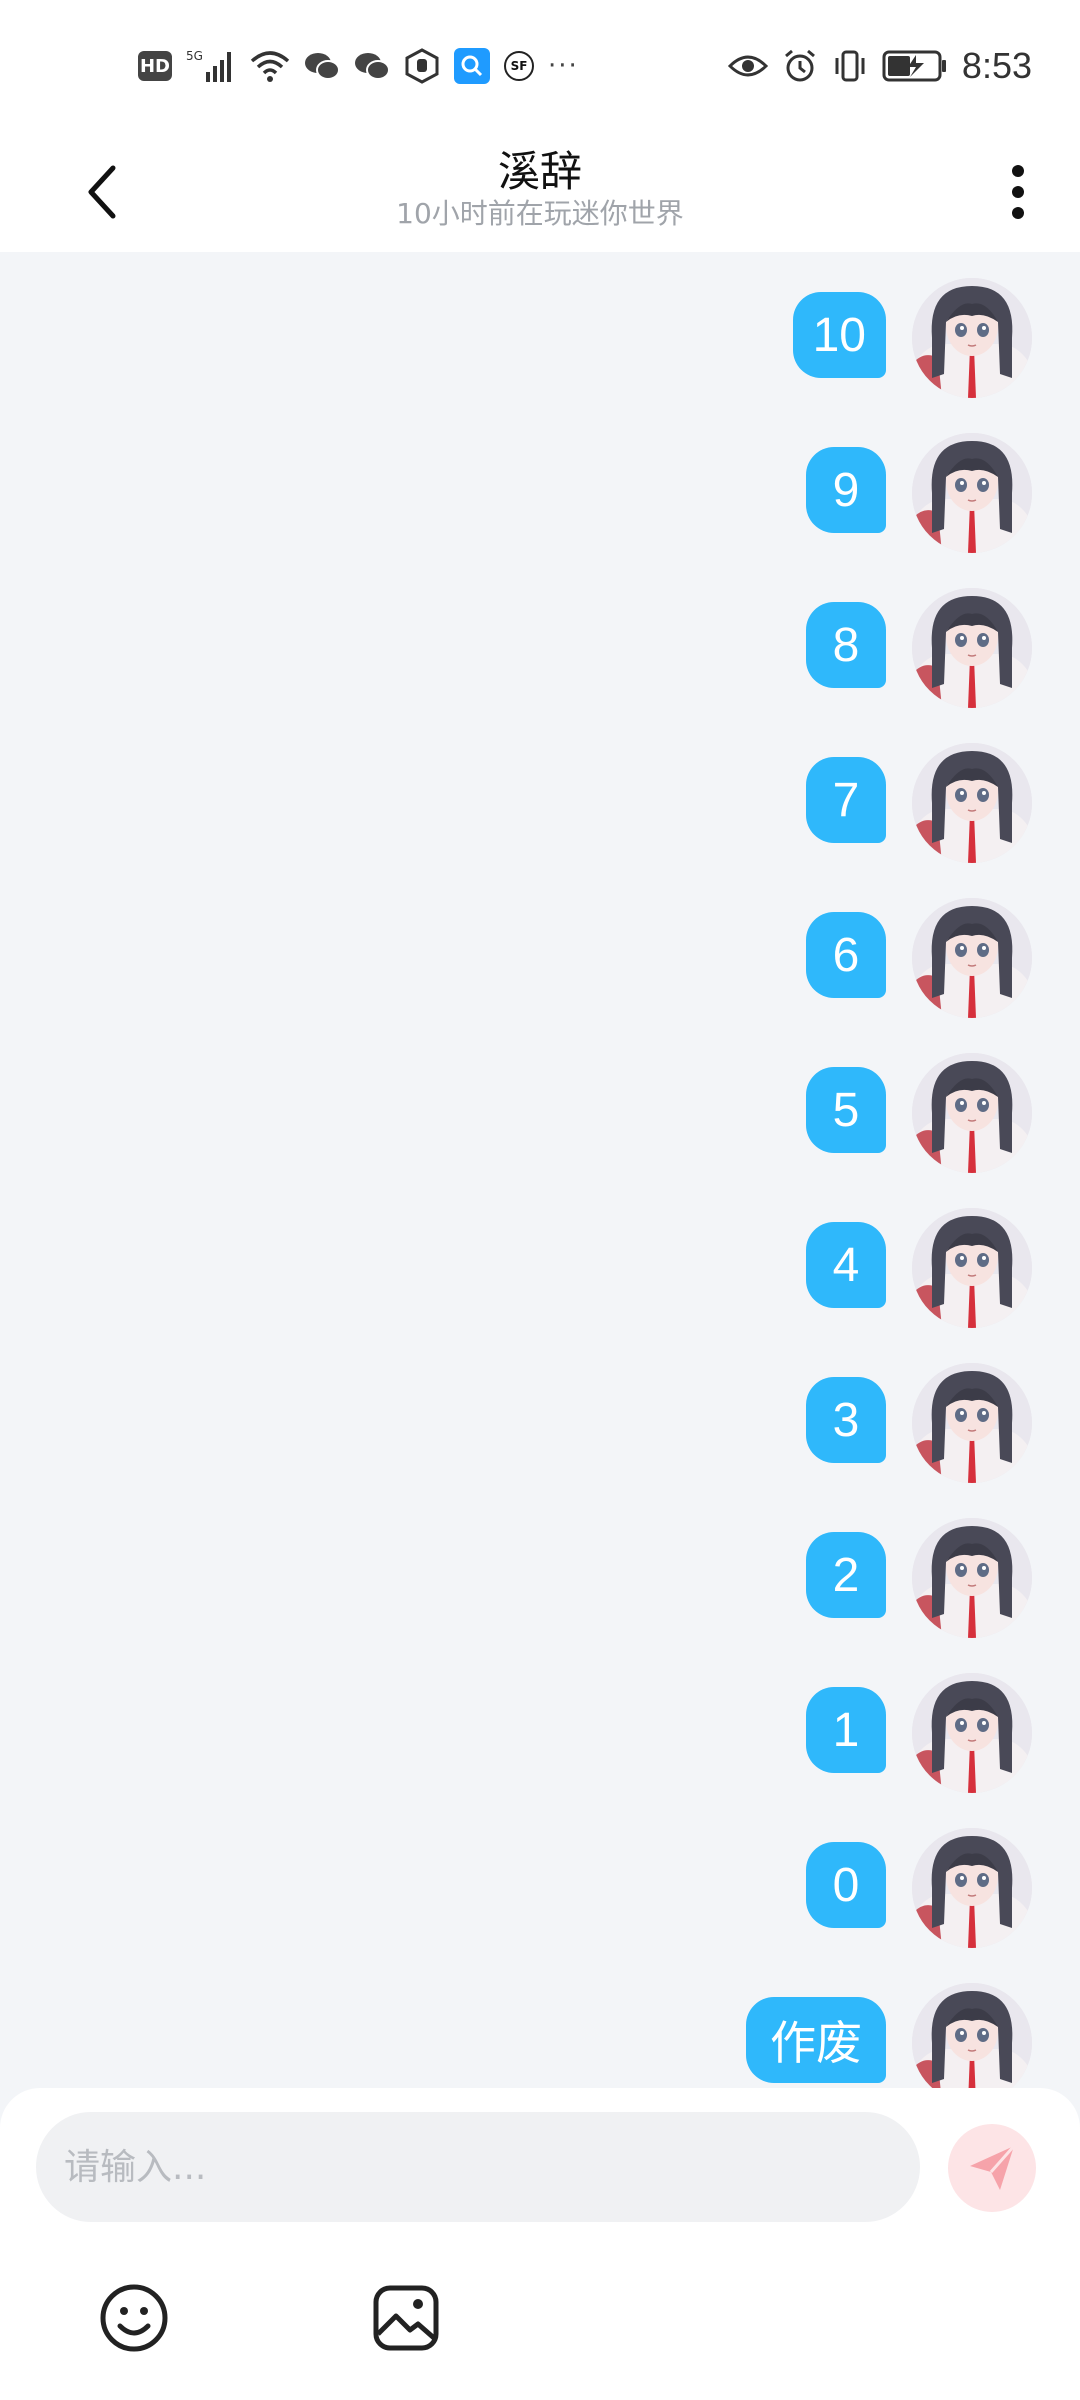 The height and width of the screenshot is (2400, 1080). Describe the element at coordinates (846, 490) in the screenshot. I see `message-bubble: 9` at that location.